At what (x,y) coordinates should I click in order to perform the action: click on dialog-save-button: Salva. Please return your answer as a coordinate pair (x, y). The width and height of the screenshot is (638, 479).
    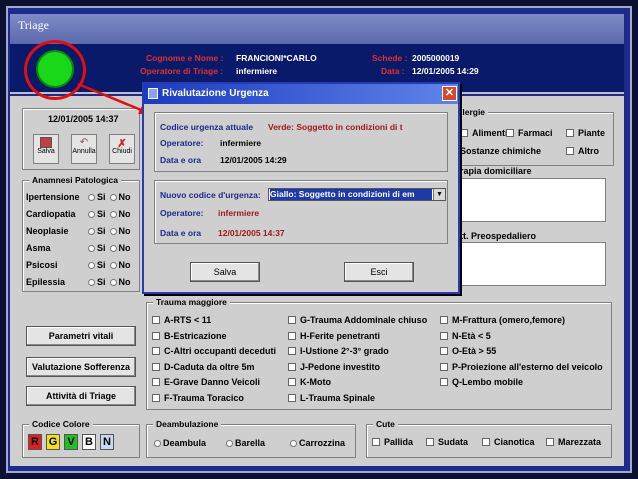
    Looking at the image, I should click on (225, 272).